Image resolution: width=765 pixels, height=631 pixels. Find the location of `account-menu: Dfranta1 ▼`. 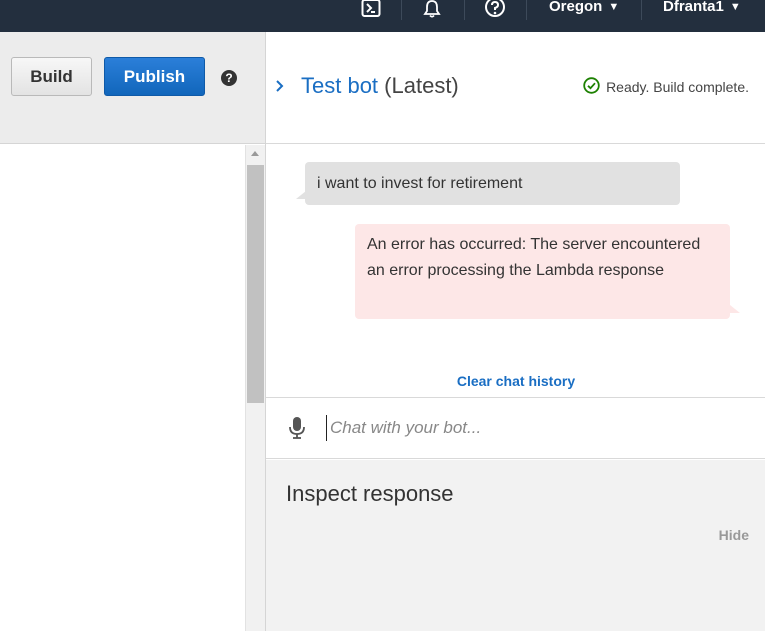

account-menu: Dfranta1 ▼ is located at coordinates (702, 7).